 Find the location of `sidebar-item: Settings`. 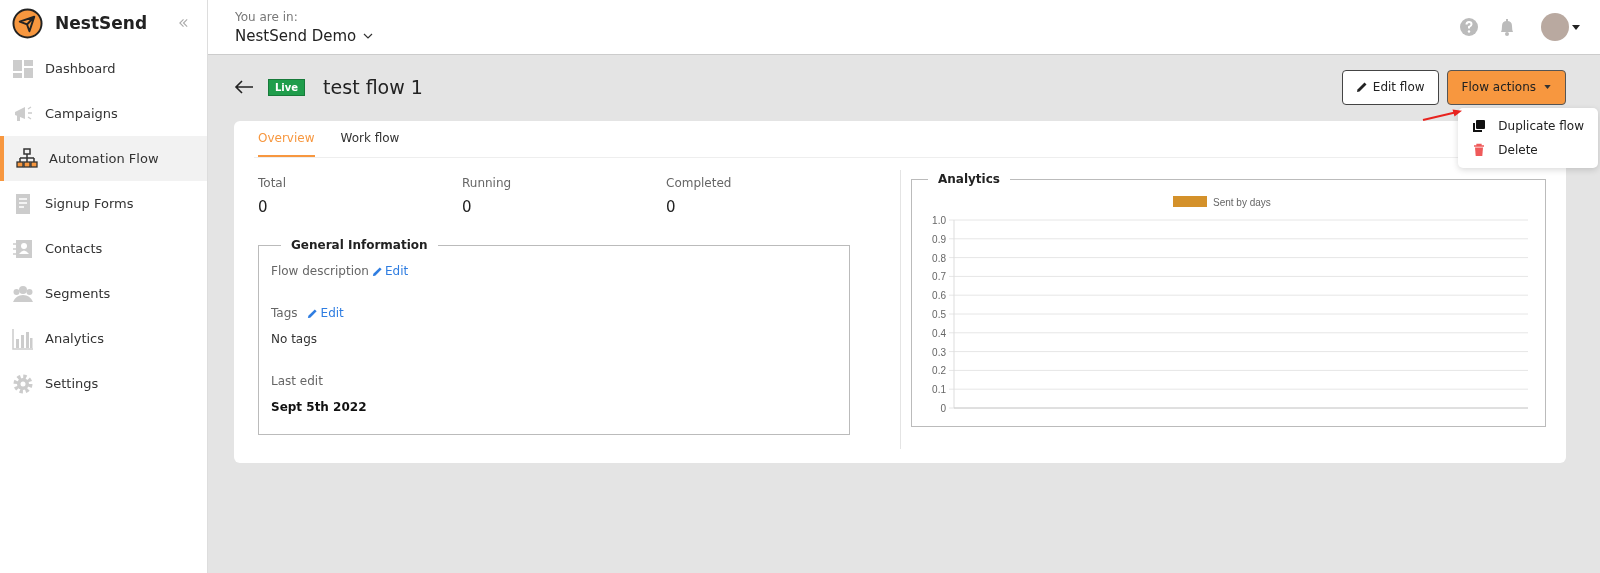

sidebar-item: Settings is located at coordinates (103, 383).